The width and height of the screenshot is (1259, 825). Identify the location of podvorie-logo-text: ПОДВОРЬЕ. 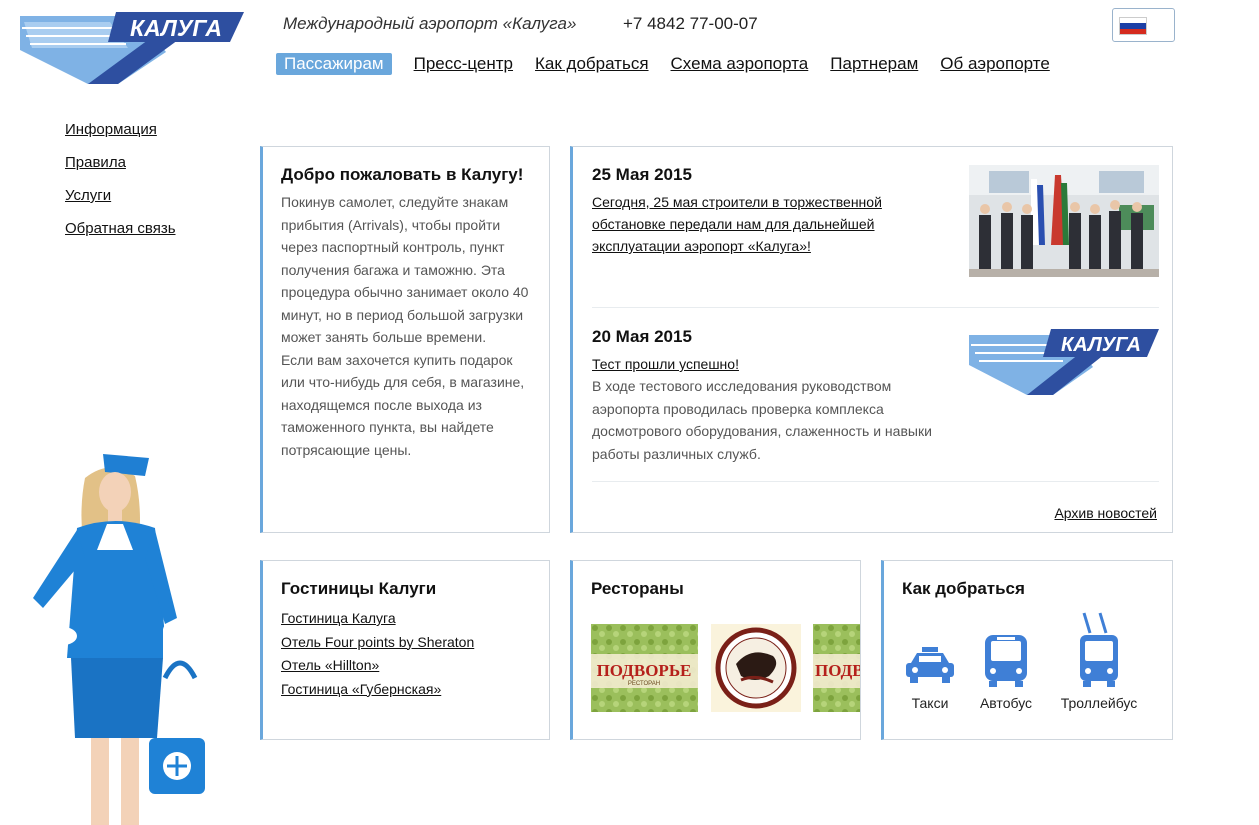
(644, 670).